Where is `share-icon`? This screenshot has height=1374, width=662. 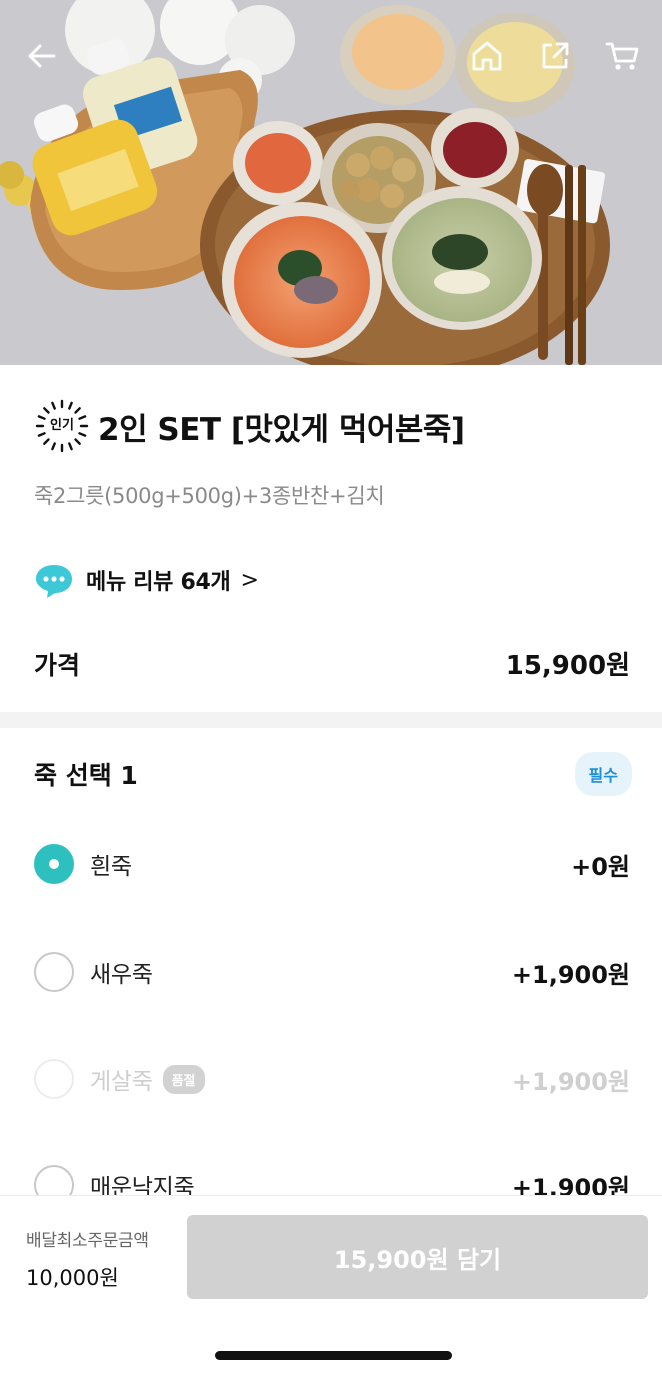 share-icon is located at coordinates (555, 55).